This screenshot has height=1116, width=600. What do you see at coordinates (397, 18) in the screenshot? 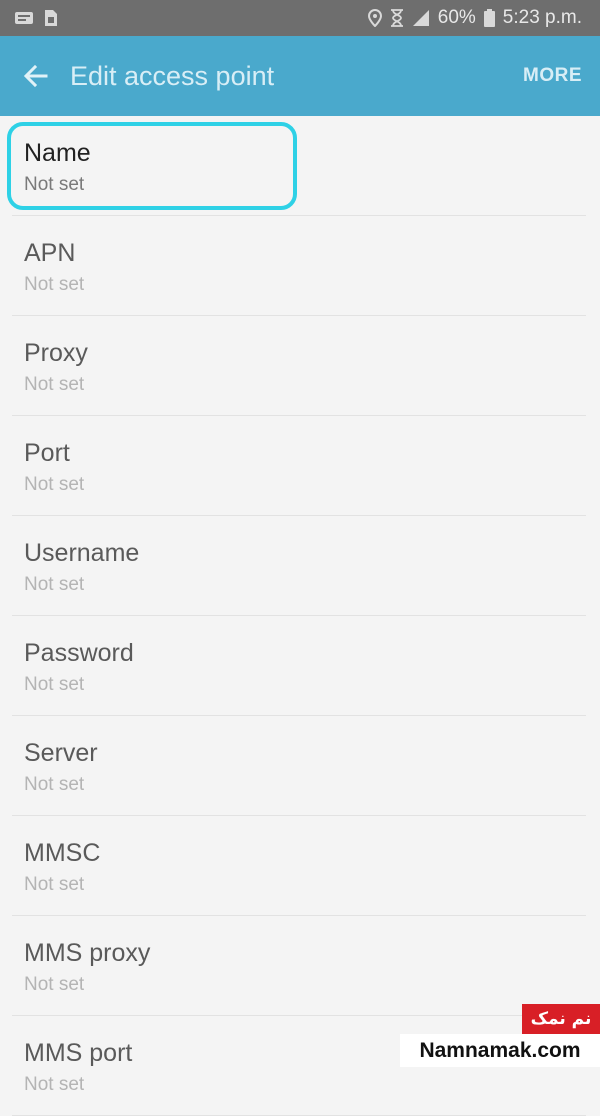
I see `hourglass-icon` at bounding box center [397, 18].